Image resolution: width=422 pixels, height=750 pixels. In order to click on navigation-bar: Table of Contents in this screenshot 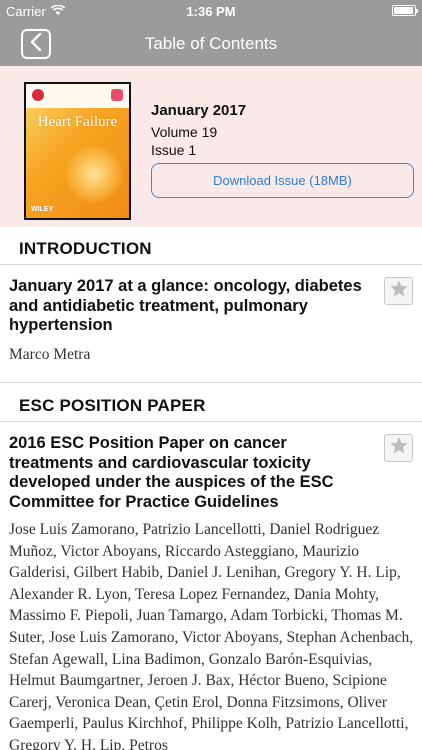, I will do `click(211, 44)`.